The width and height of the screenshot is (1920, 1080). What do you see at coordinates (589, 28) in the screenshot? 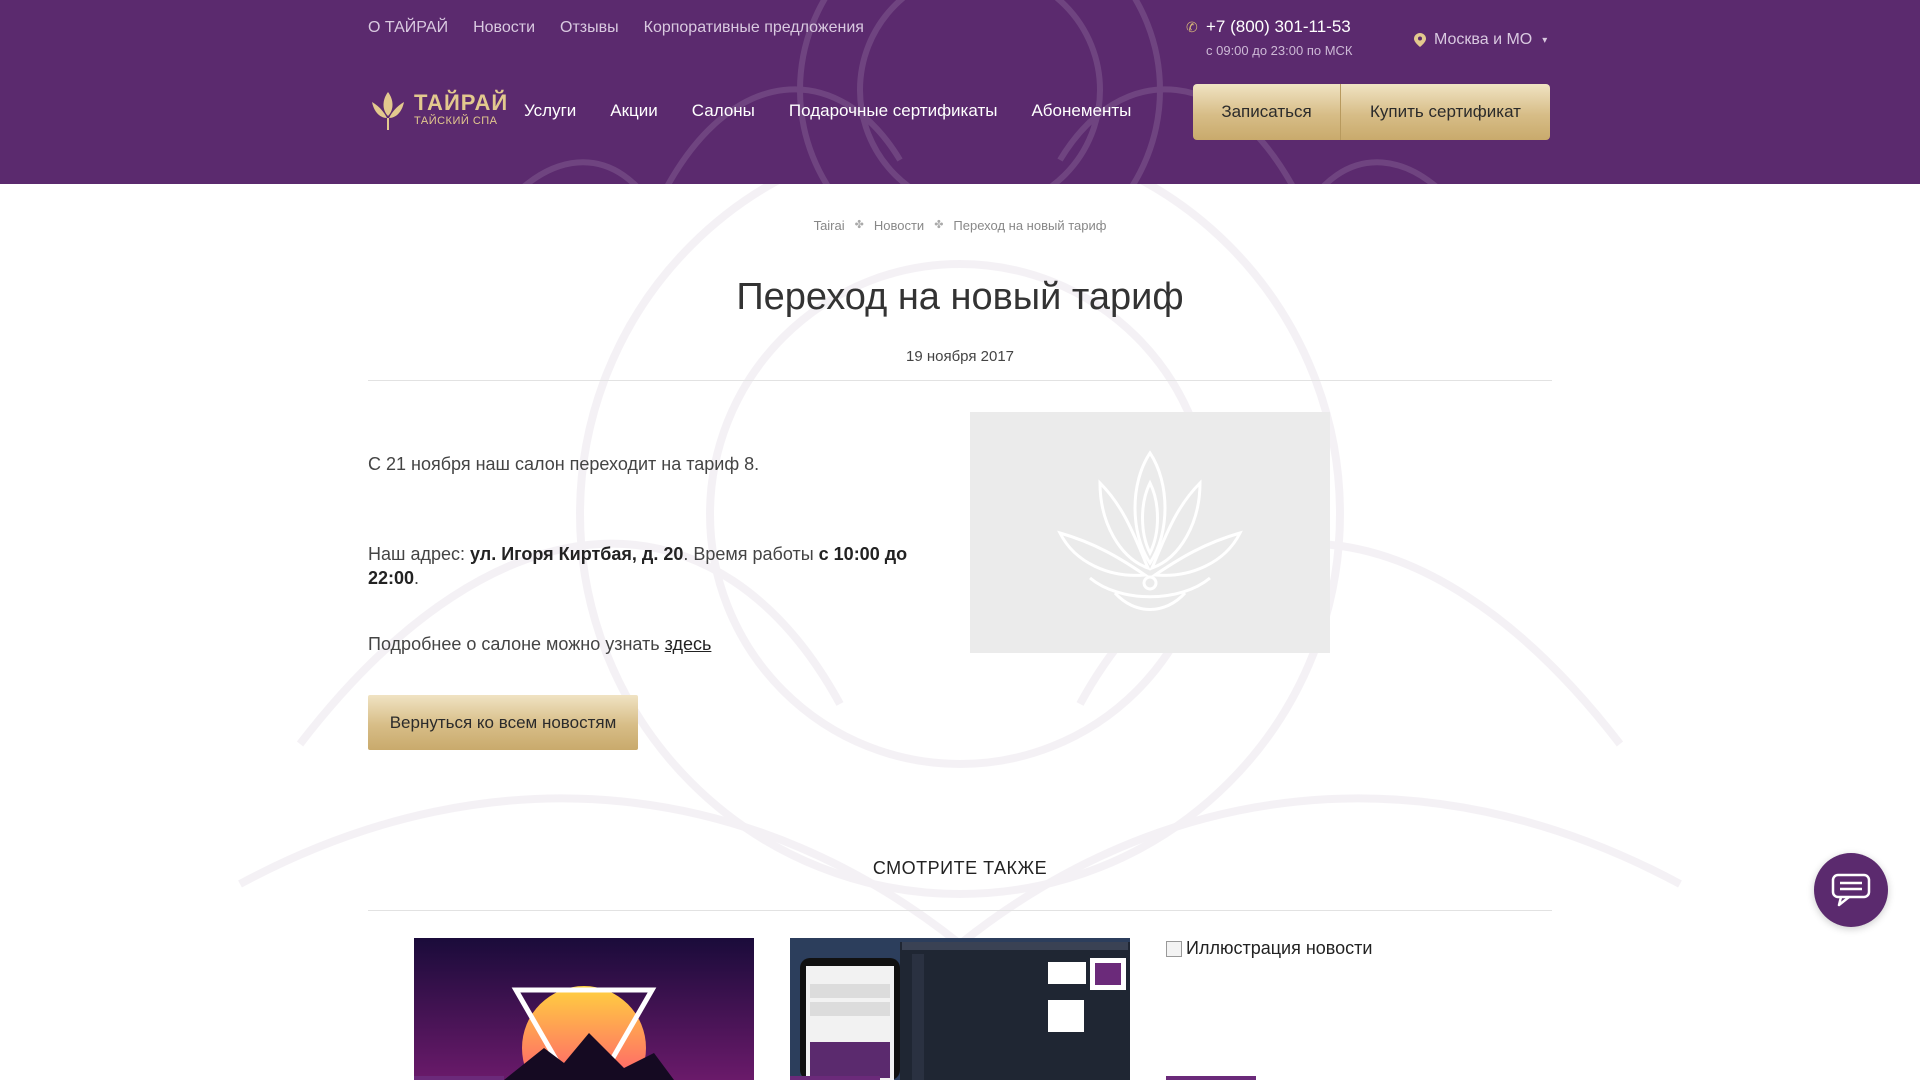
I see `topnav-reviews: Отзывы` at bounding box center [589, 28].